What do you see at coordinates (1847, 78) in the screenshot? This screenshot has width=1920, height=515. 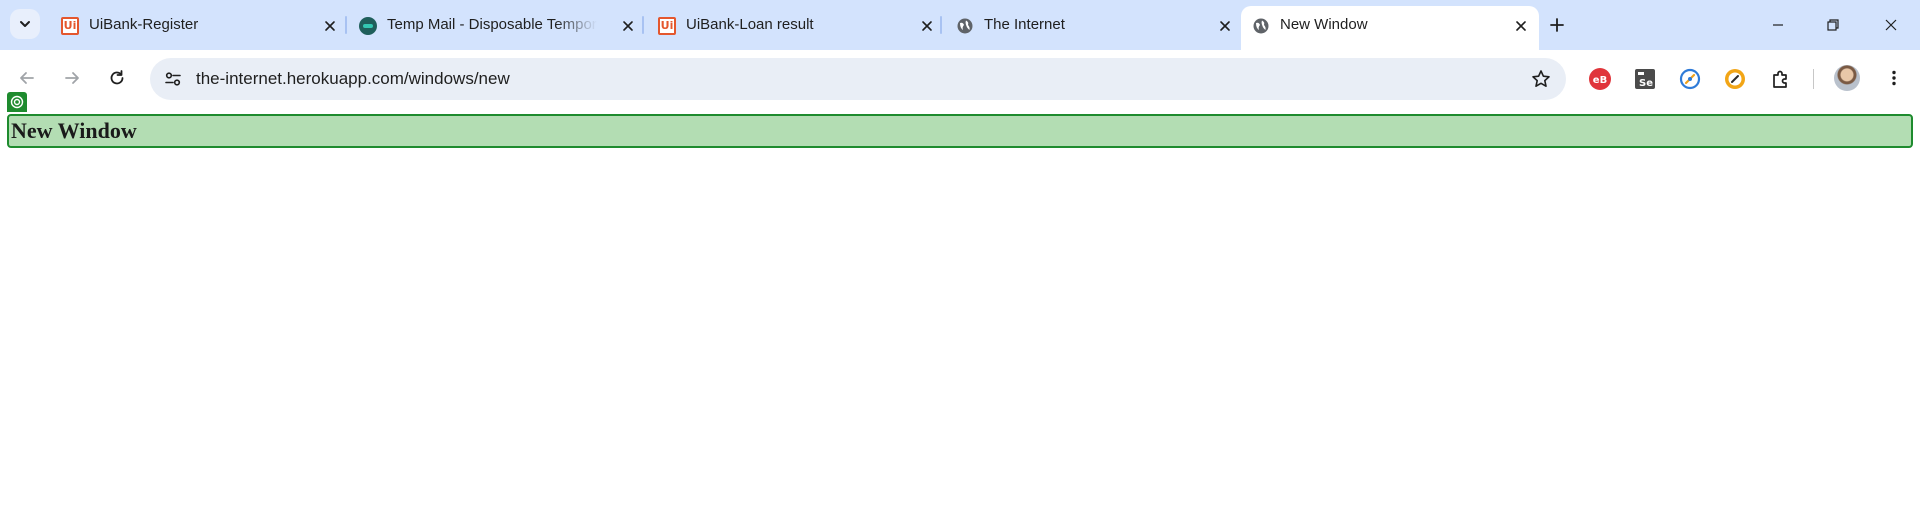 I see `profile-avatar` at bounding box center [1847, 78].